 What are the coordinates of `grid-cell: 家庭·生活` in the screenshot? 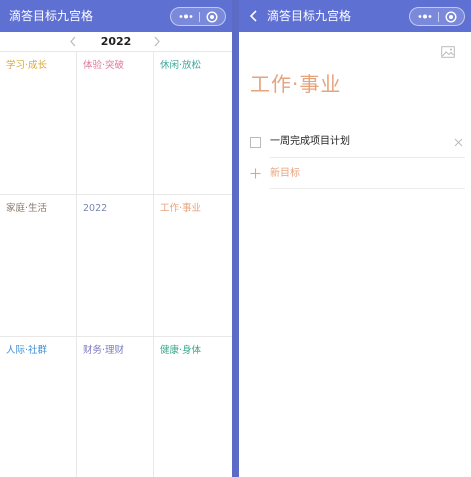 It's located at (38, 266).